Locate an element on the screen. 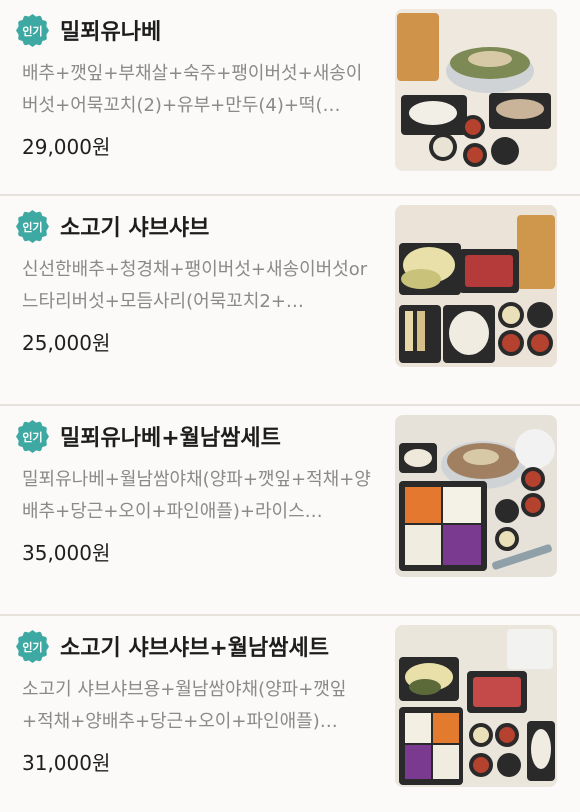 This screenshot has width=580, height=812. menu-item-price: 31,000원 is located at coordinates (66, 763).